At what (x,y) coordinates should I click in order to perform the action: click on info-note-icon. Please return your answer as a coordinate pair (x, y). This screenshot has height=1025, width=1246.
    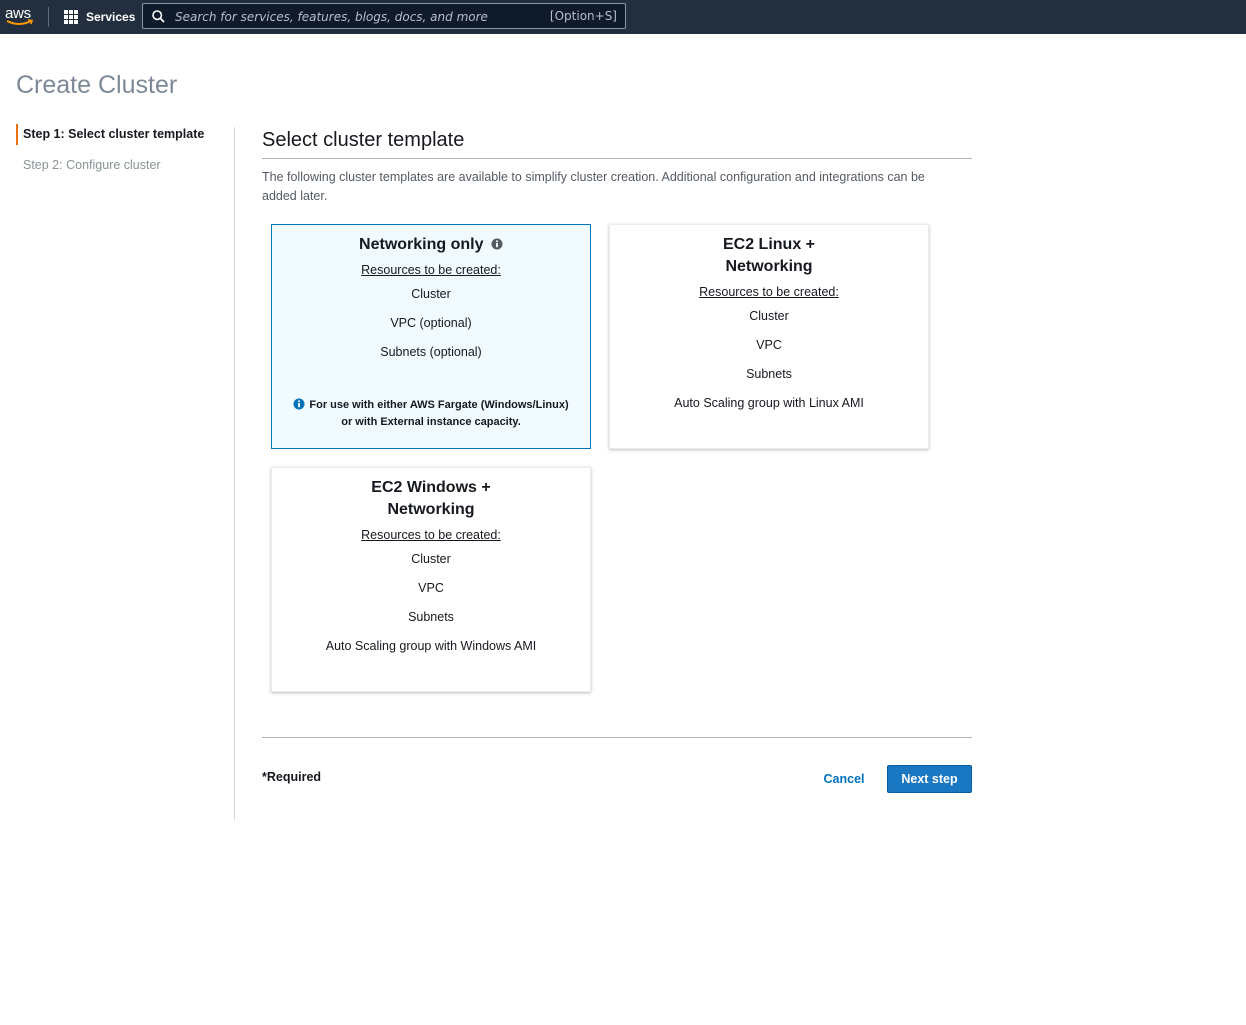
    Looking at the image, I should click on (299, 404).